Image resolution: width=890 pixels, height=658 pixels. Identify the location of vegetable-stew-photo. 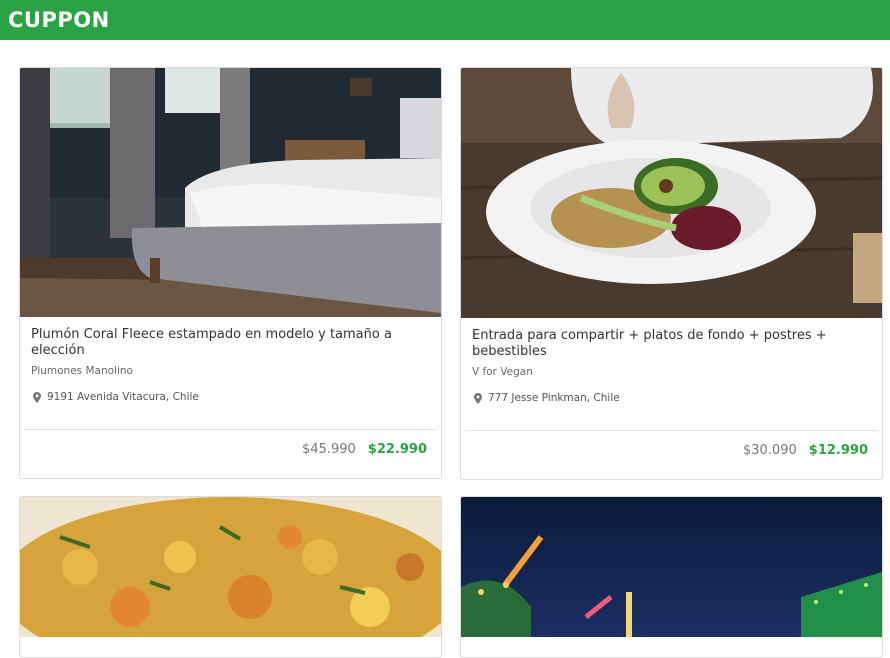
(230, 567).